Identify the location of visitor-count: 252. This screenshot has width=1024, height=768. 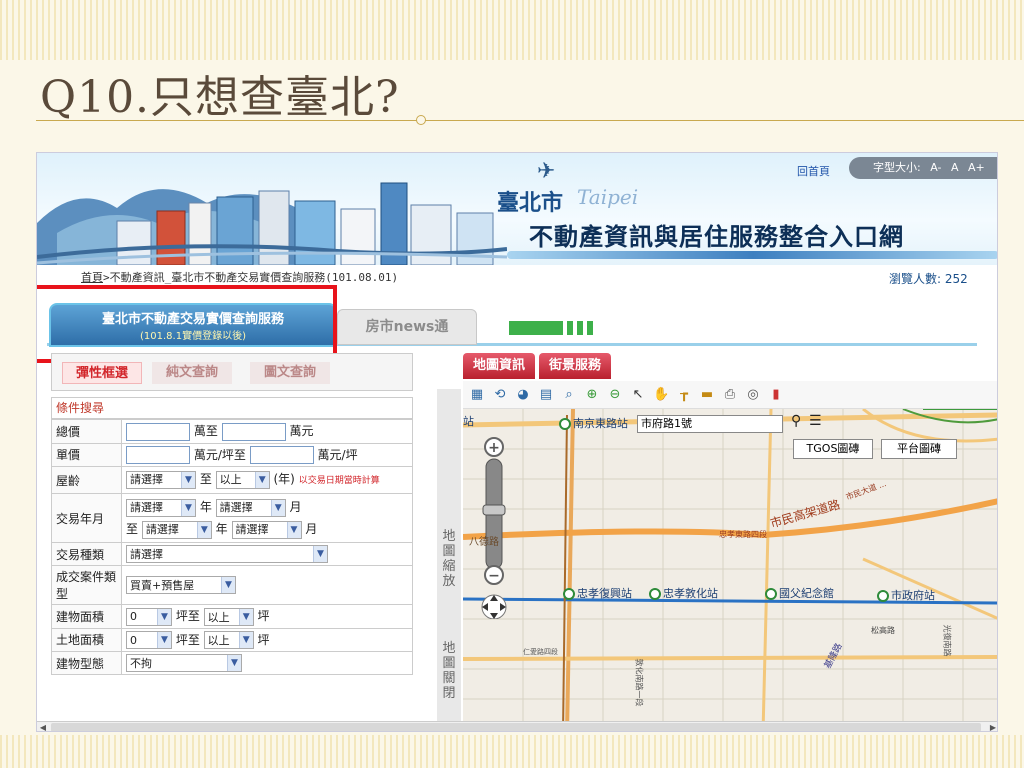
(956, 279).